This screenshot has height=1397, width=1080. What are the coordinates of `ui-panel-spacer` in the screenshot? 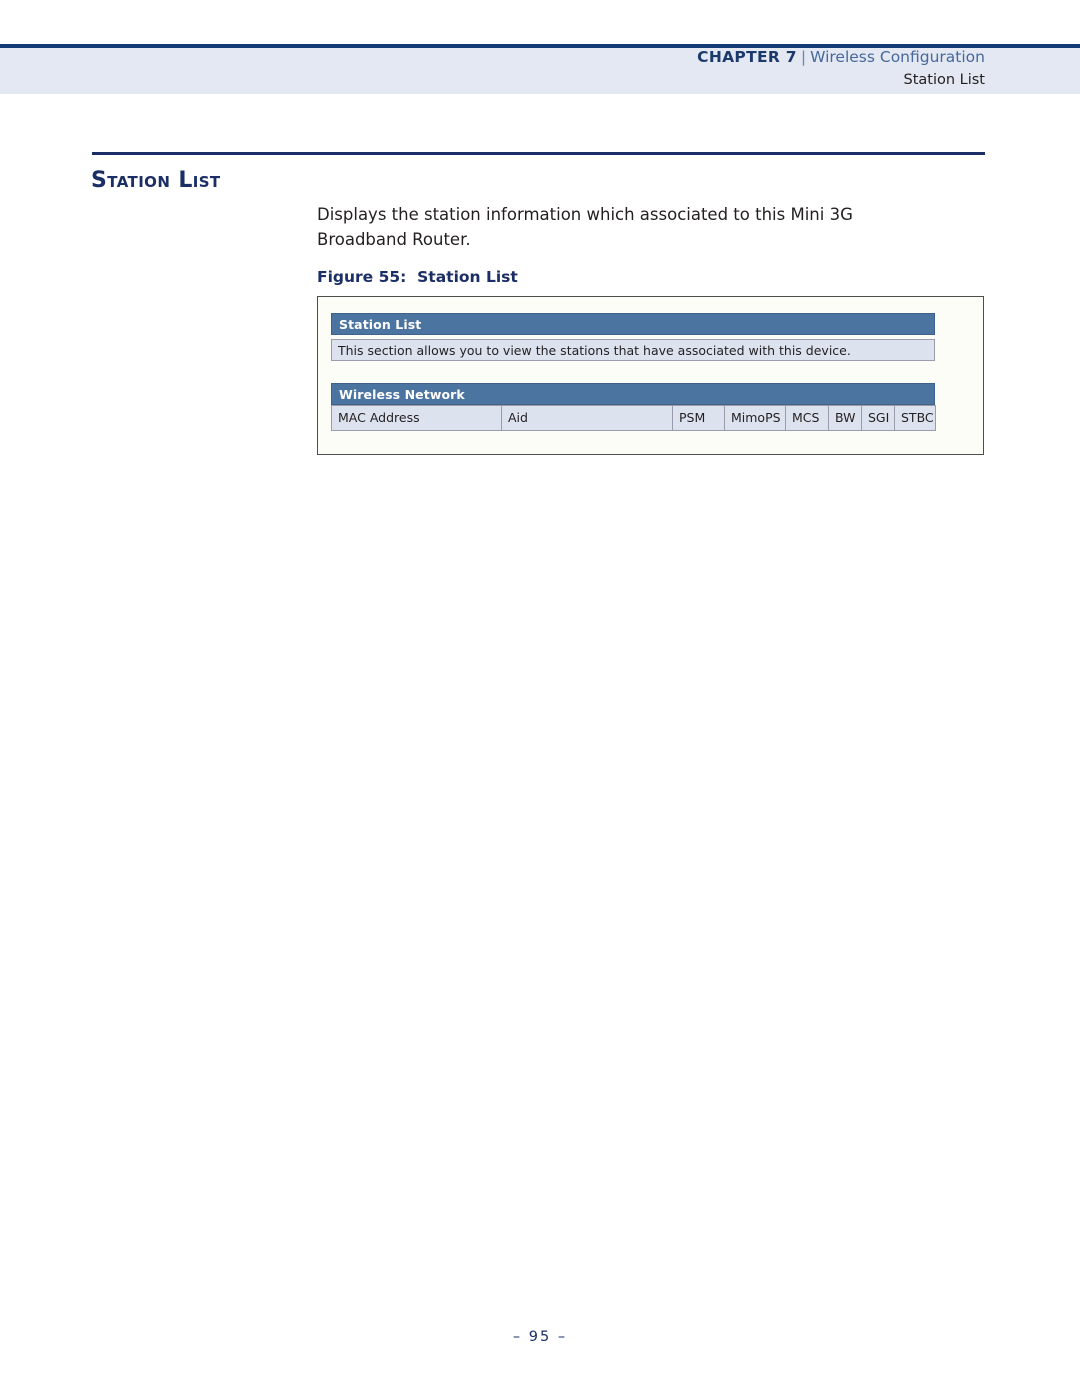 It's located at (633, 372).